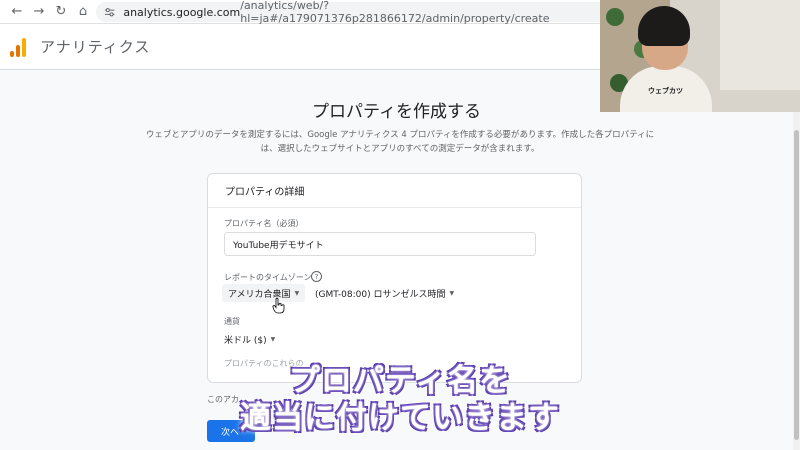  Describe the element at coordinates (95, 47) in the screenshot. I see `app-title: アナリティクス` at that location.